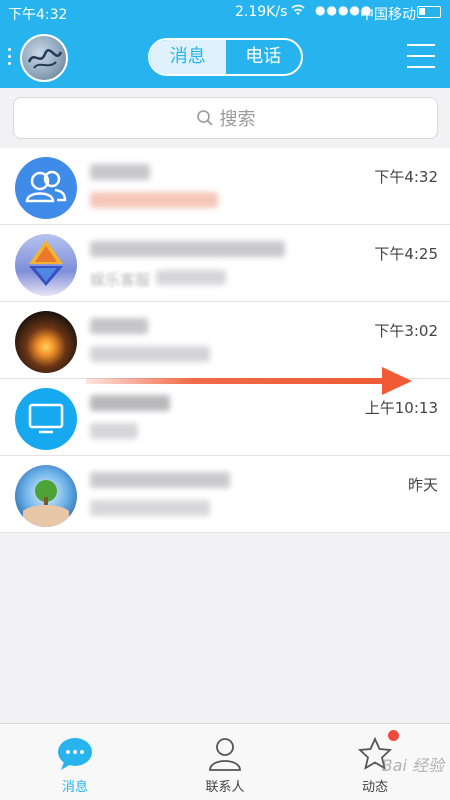  Describe the element at coordinates (188, 57) in the screenshot. I see `tab-messages: 消息` at that location.